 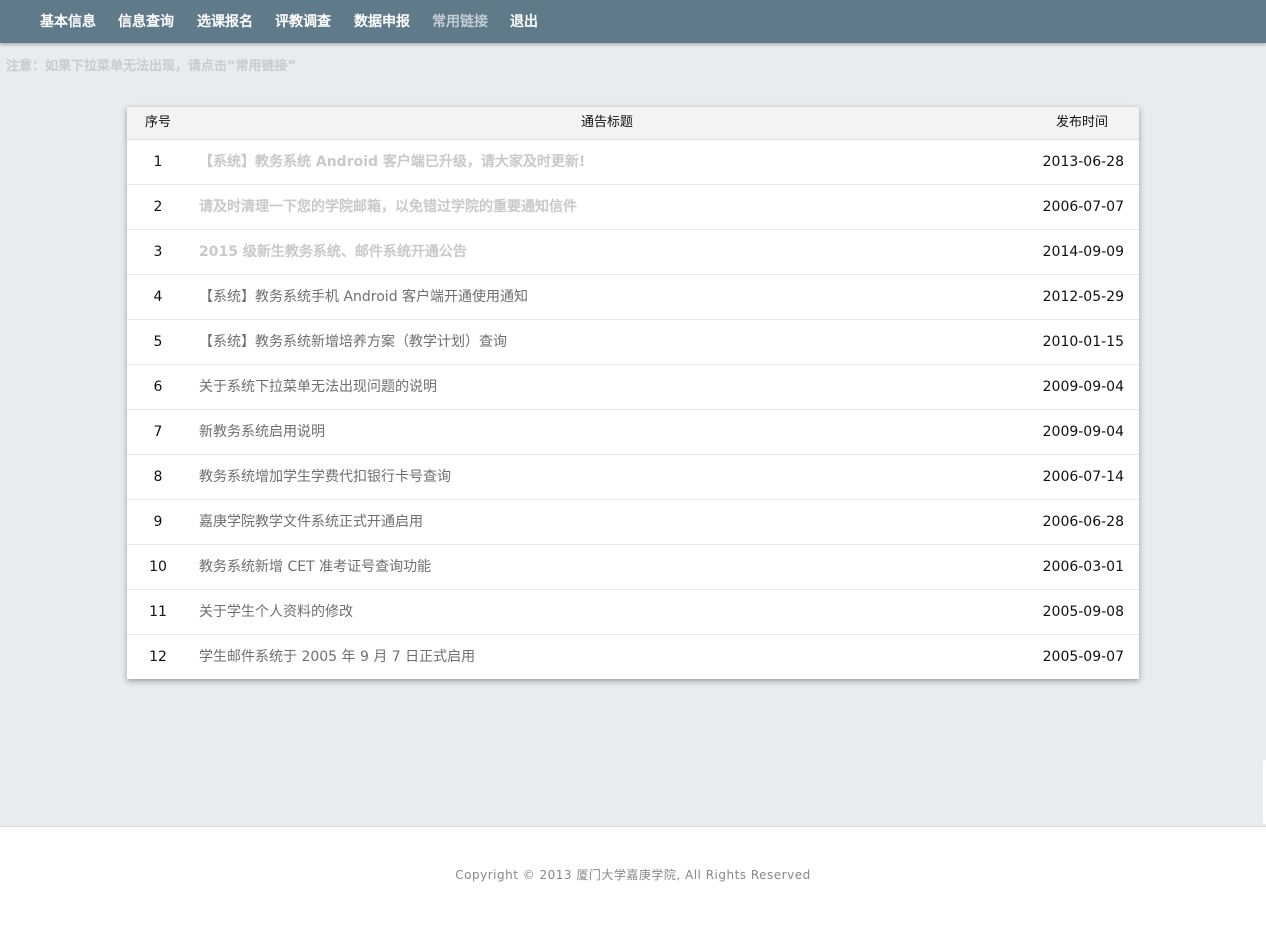 I want to click on header-number: 序号, so click(x=157, y=122).